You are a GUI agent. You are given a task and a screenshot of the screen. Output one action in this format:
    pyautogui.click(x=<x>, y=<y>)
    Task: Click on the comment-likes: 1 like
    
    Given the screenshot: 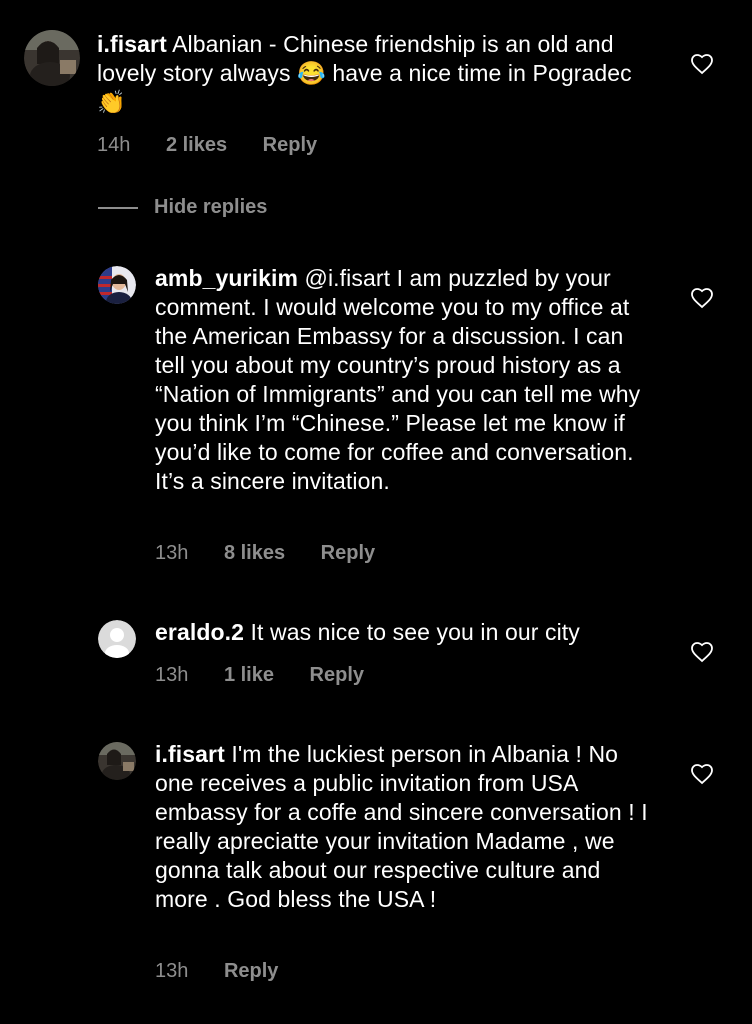 What is the action you would take?
    pyautogui.click(x=249, y=675)
    